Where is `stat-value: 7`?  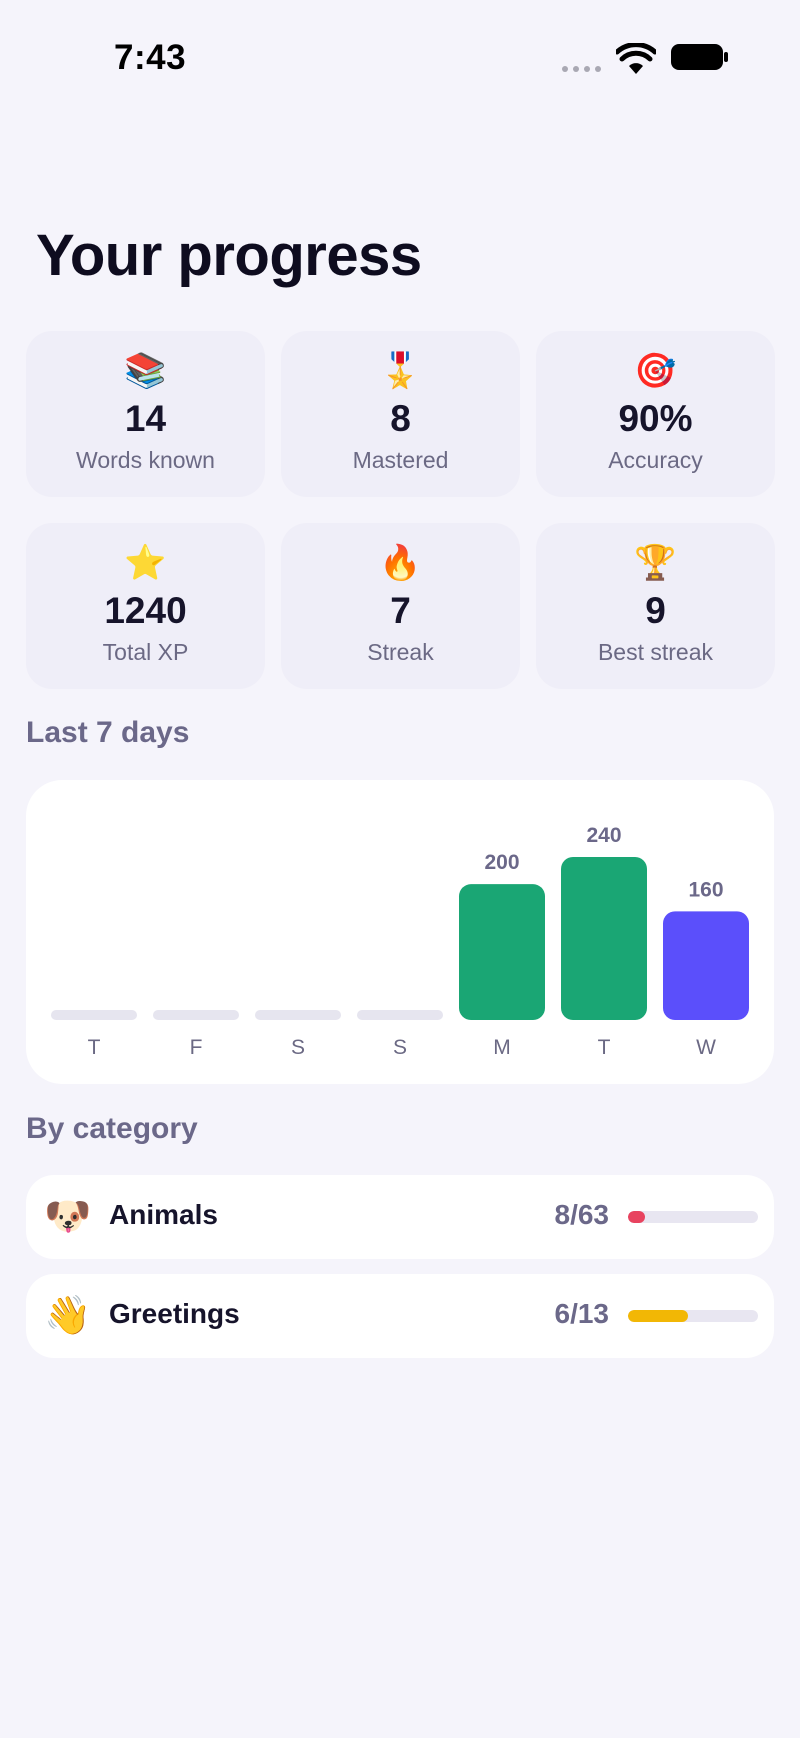
stat-value: 7 is located at coordinates (400, 610).